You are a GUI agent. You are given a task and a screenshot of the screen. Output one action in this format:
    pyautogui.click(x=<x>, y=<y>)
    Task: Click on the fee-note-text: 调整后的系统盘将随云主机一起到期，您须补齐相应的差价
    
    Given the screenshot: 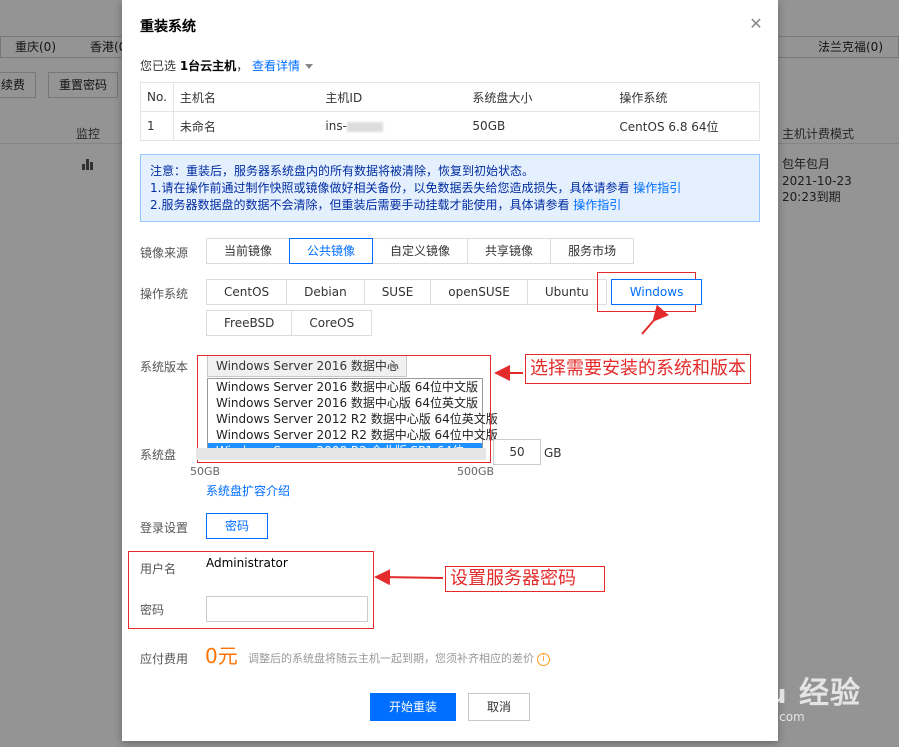 What is the action you would take?
    pyautogui.click(x=391, y=658)
    